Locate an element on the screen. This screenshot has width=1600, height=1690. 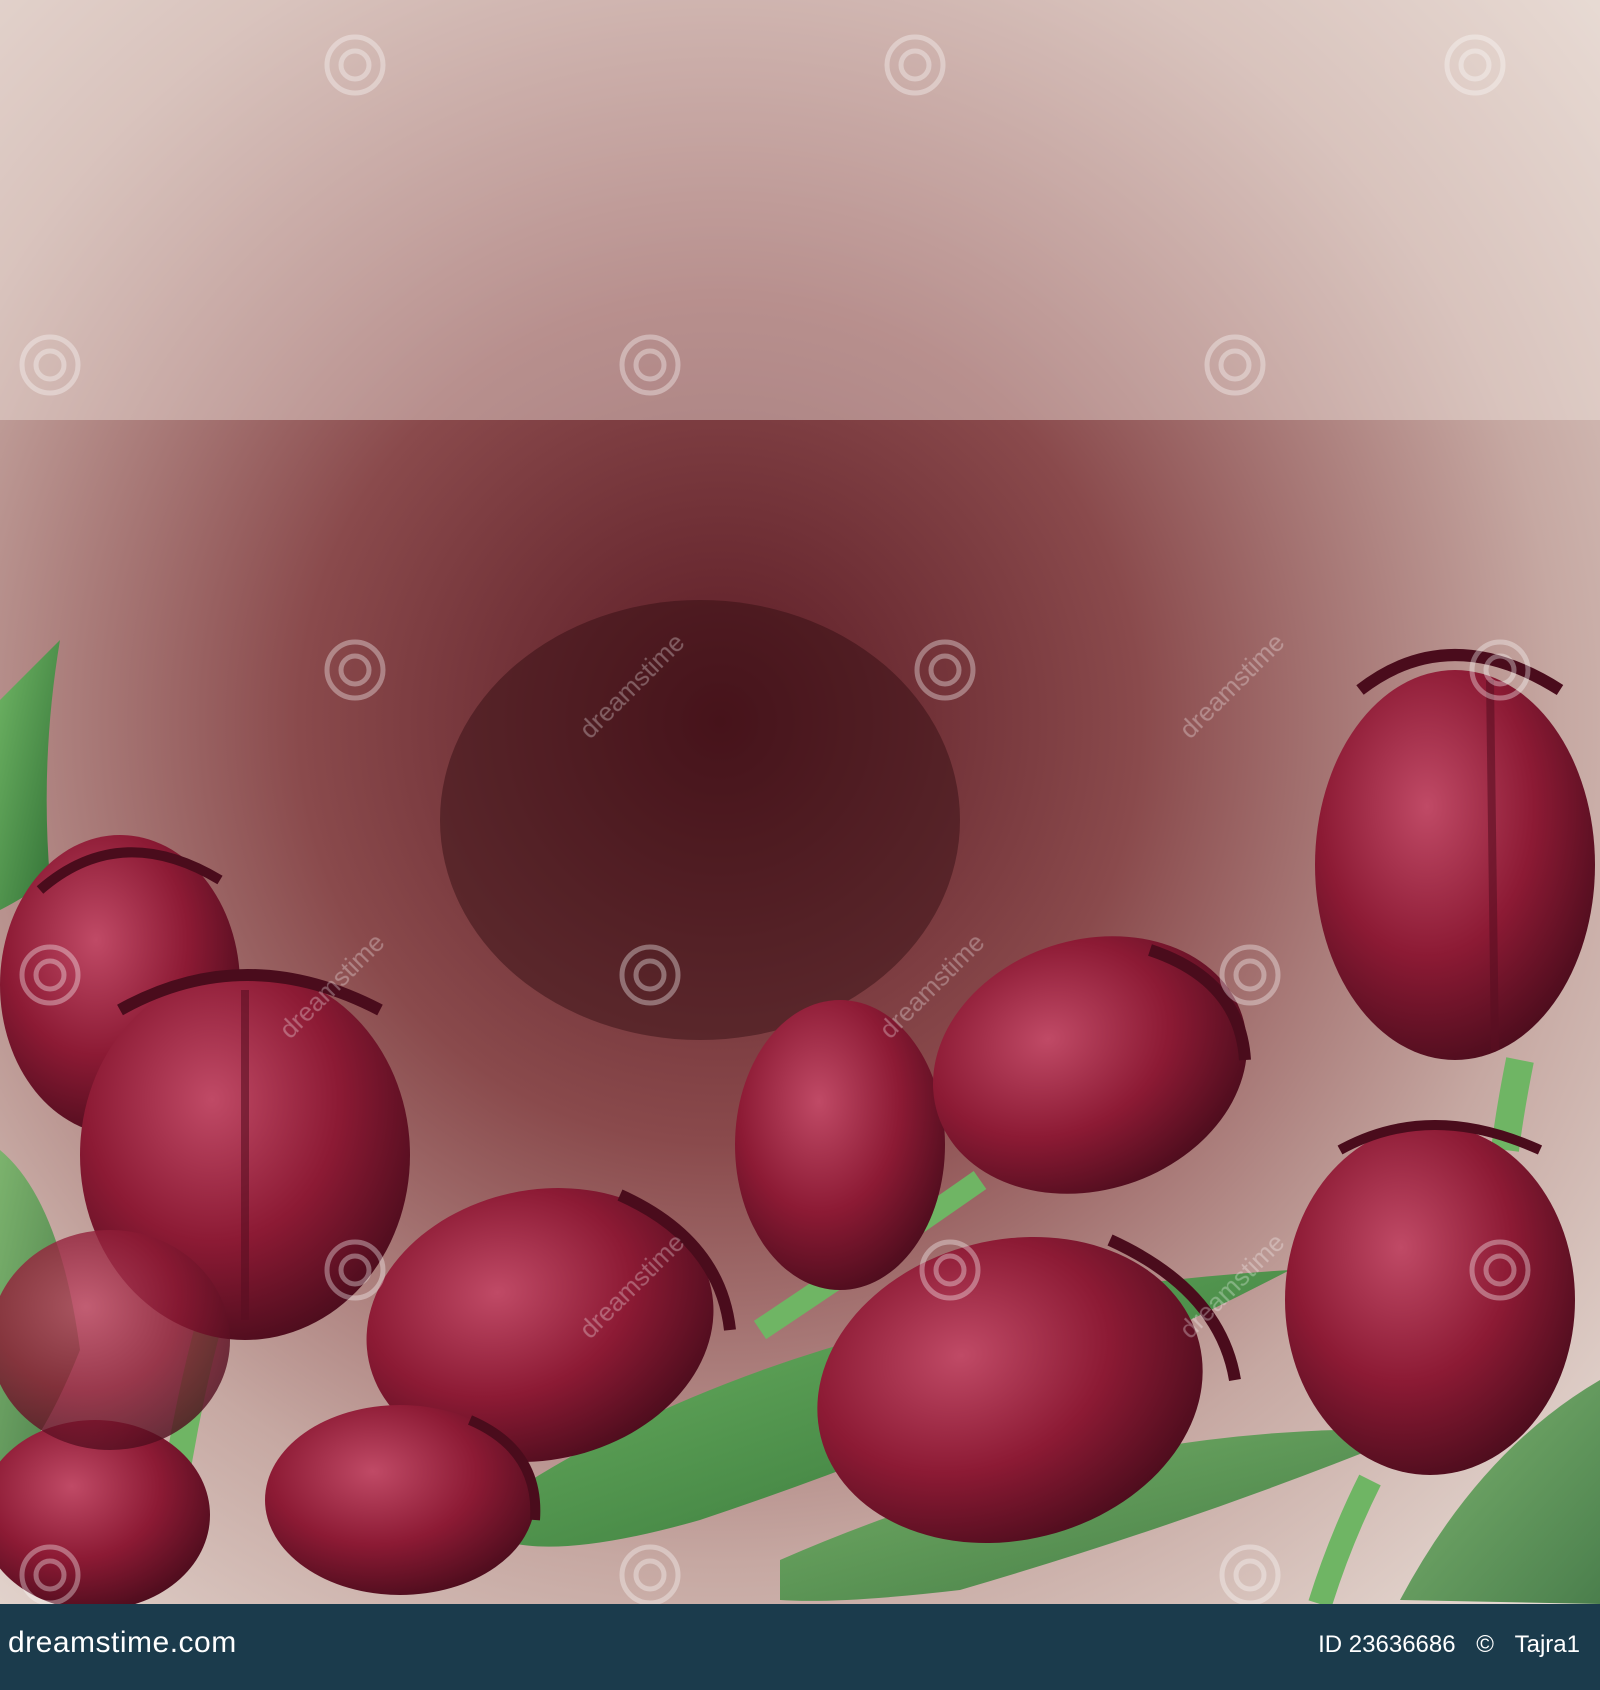
image-id: ID 23636686 is located at coordinates (1387, 1644).